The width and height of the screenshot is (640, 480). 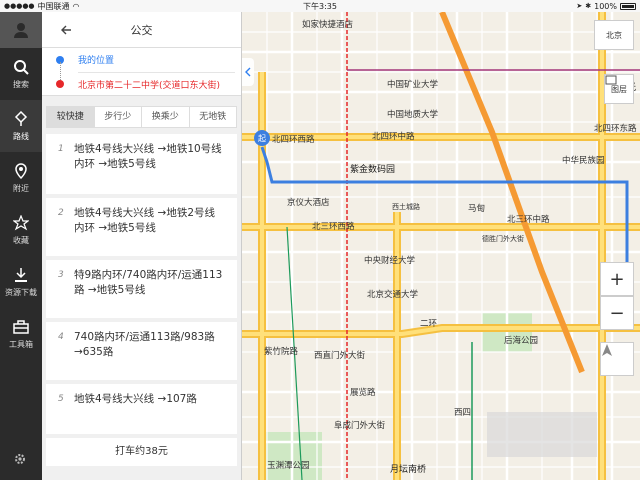 I want to click on locate-button, so click(x=617, y=359).